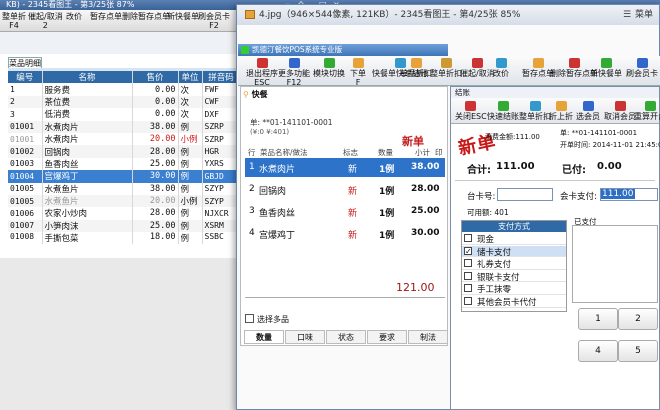 The height and width of the screenshot is (410, 660). What do you see at coordinates (190, 213) in the screenshot?
I see `cell-unit: 例` at bounding box center [190, 213].